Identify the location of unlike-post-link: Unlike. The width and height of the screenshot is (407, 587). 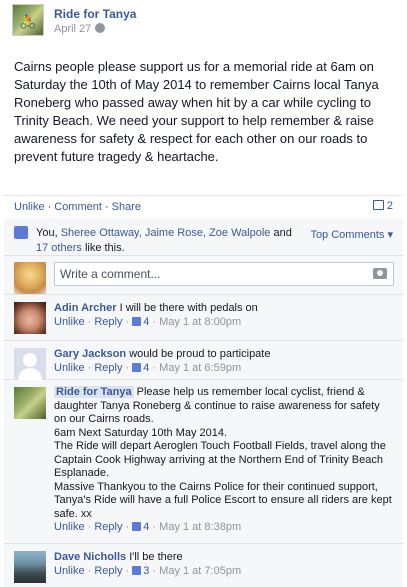
(29, 207).